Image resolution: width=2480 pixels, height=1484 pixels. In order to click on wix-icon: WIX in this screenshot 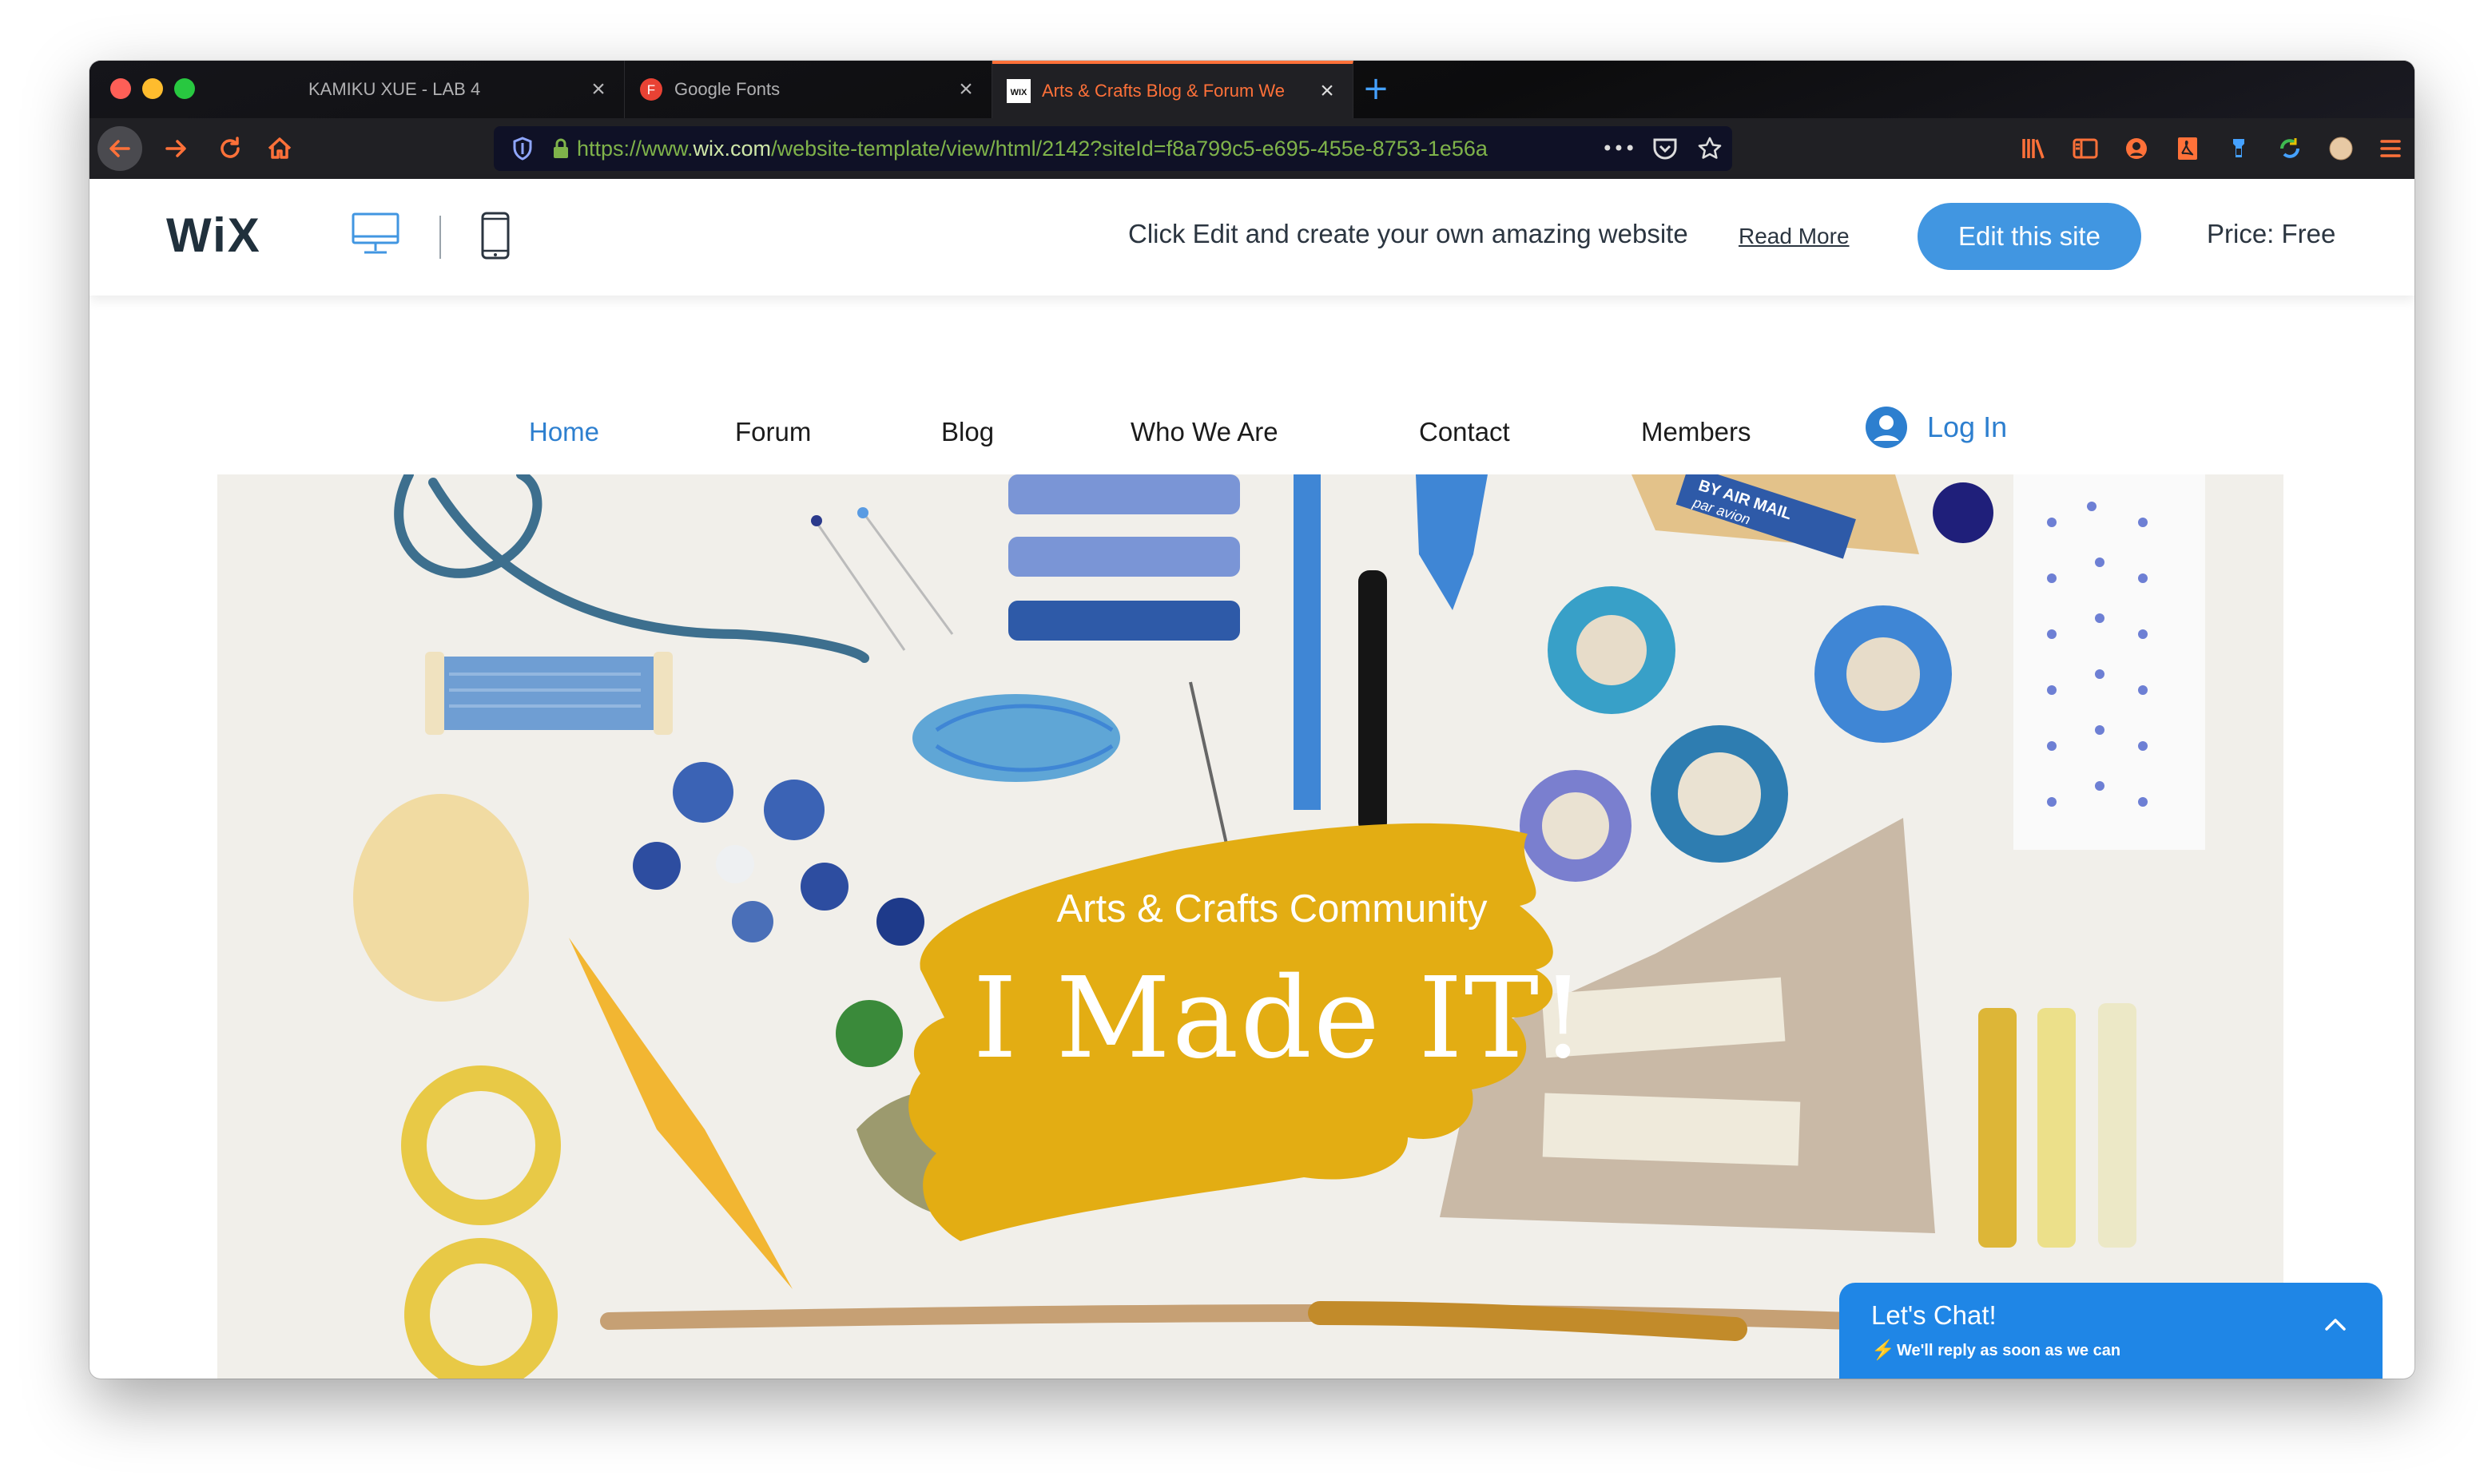, I will do `click(1019, 91)`.